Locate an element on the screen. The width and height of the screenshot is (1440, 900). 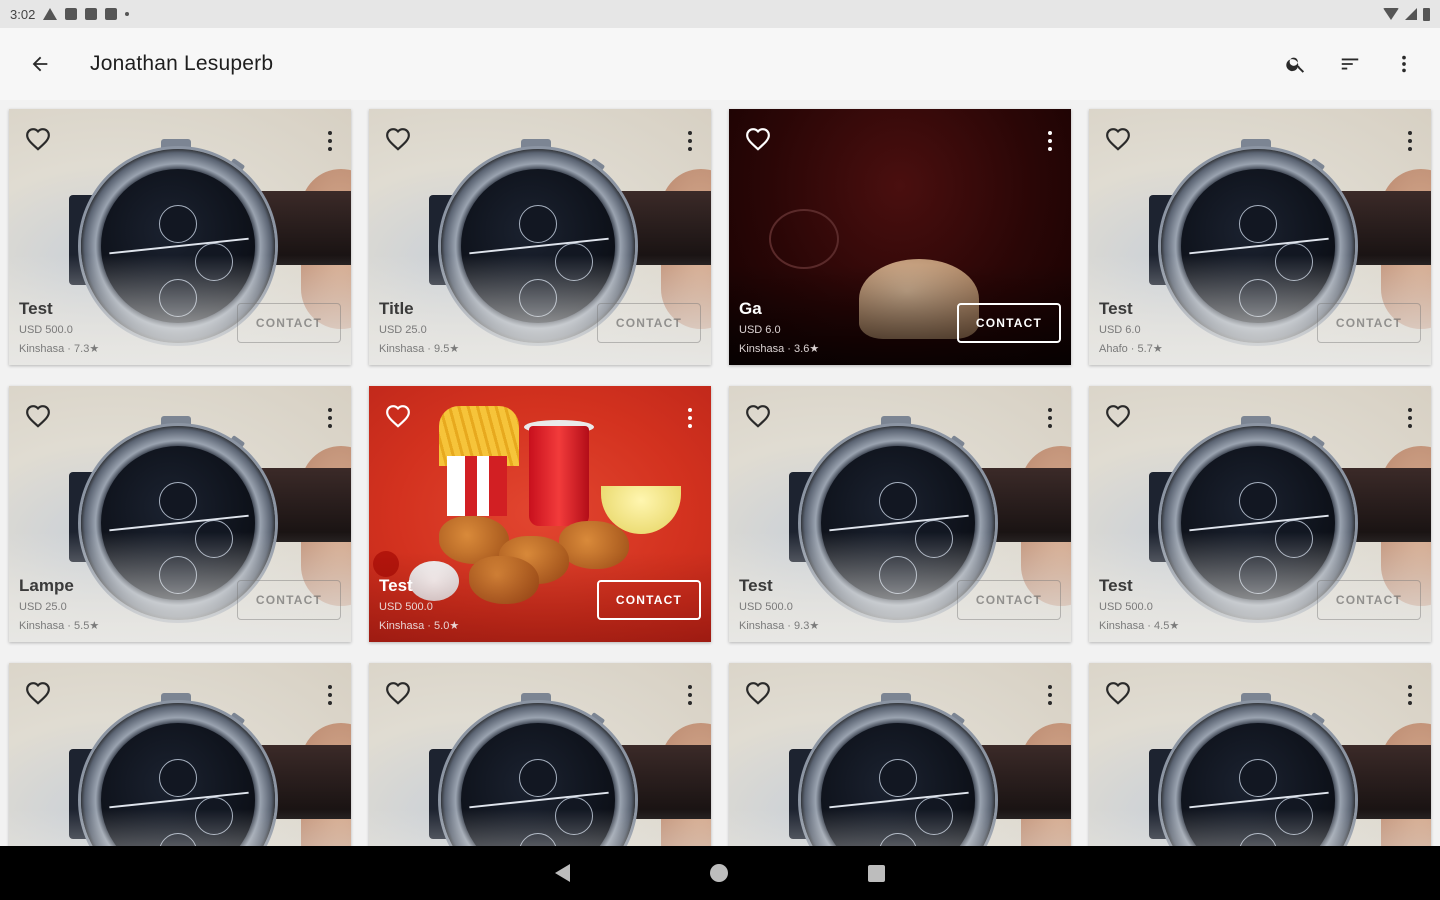
back-button is located at coordinates (40, 64).